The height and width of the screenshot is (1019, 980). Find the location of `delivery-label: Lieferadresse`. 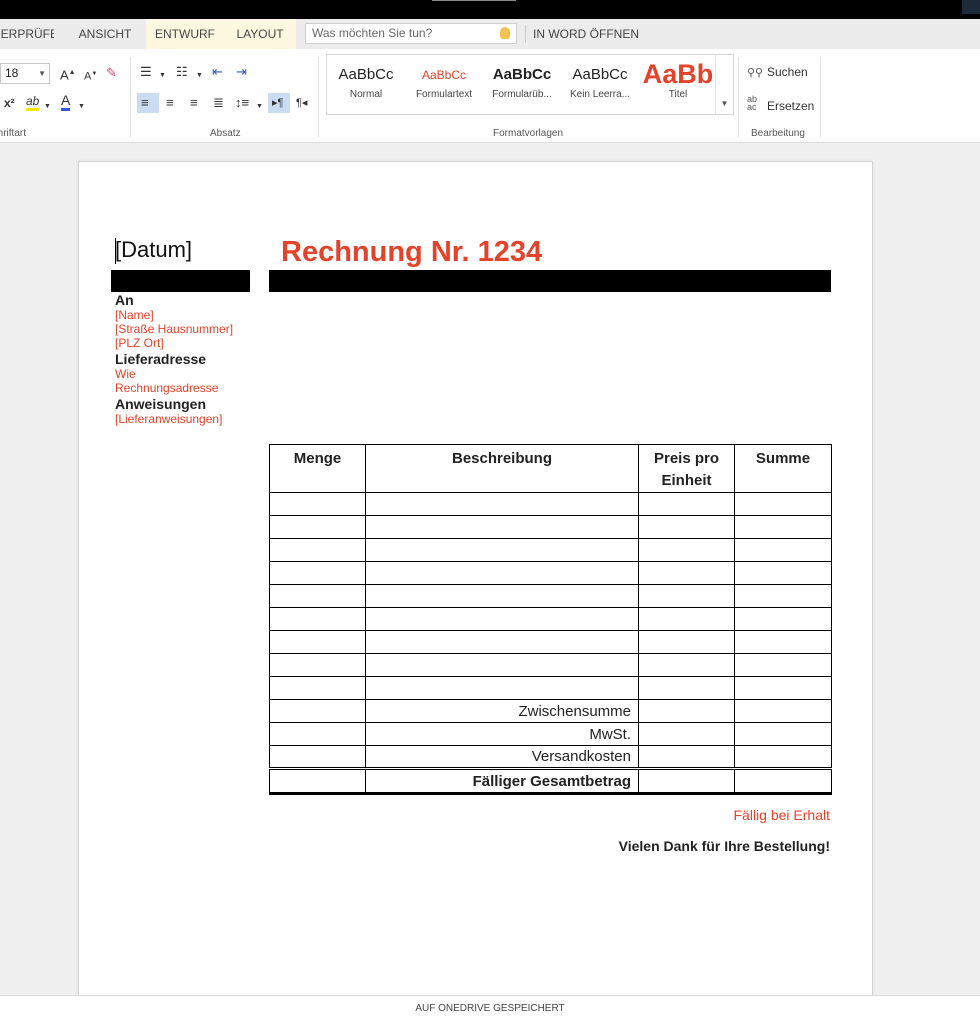

delivery-label: Lieferadresse is located at coordinates (161, 359).